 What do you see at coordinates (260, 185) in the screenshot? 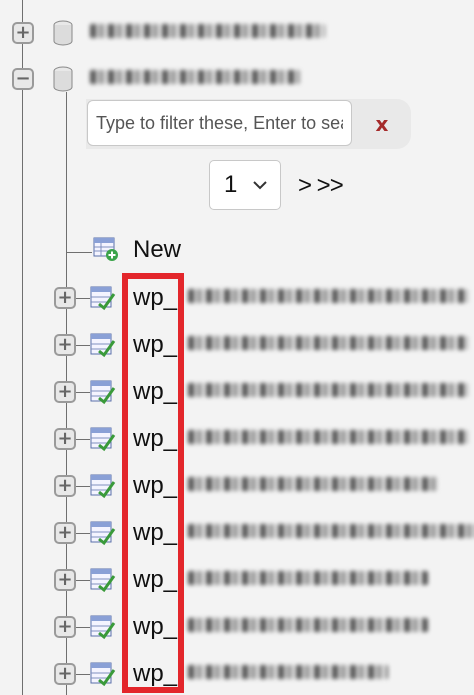
I see `chevron-down-icon` at bounding box center [260, 185].